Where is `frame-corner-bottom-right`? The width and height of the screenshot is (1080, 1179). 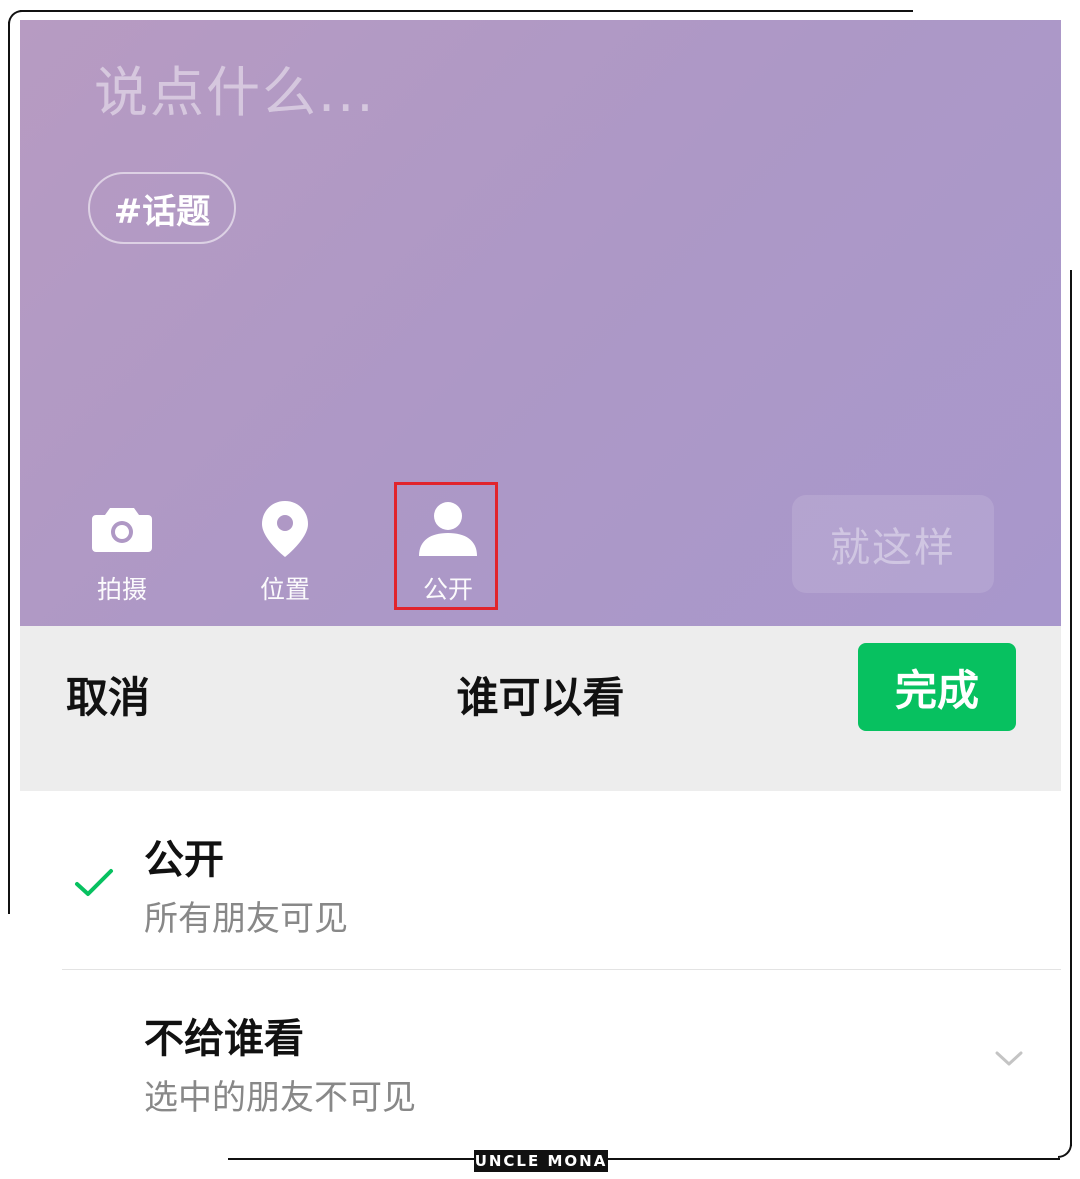 frame-corner-bottom-right is located at coordinates (1065, 1151).